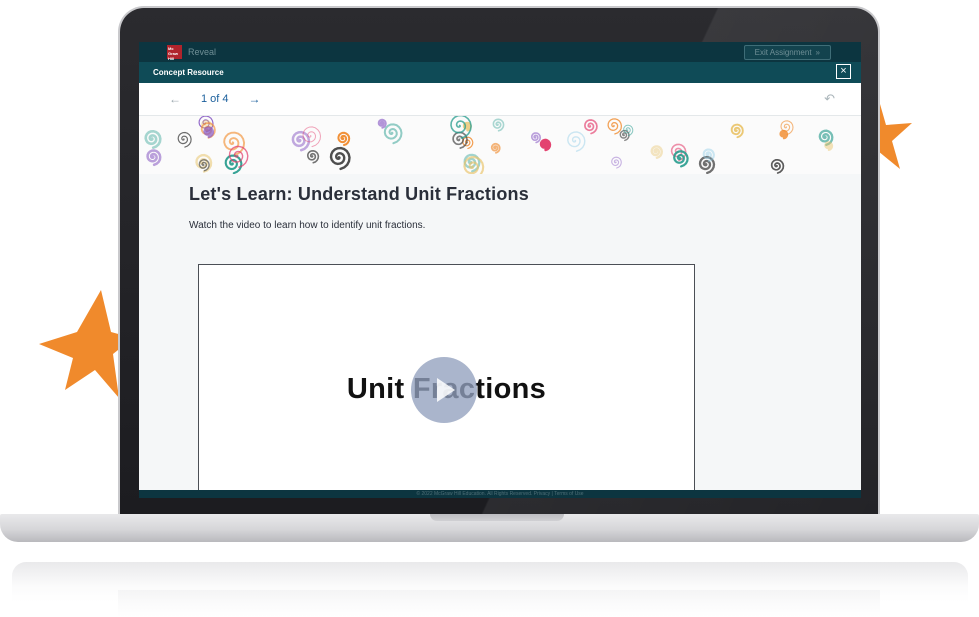  What do you see at coordinates (499, 603) in the screenshot?
I see `lid-reflection` at bounding box center [499, 603].